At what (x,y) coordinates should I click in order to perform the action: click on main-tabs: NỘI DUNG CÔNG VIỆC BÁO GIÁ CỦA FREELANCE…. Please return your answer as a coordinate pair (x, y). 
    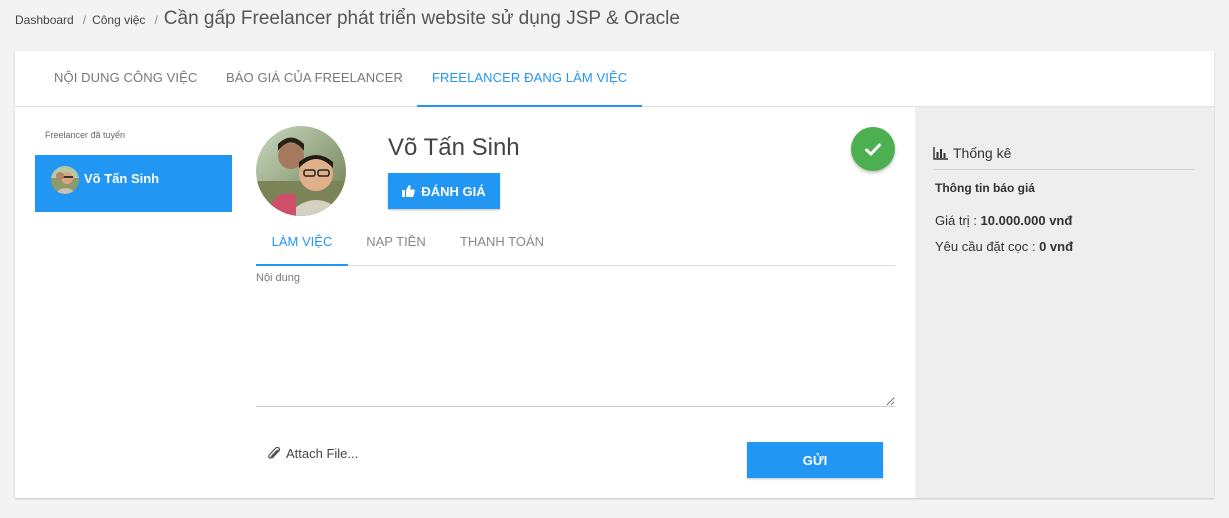
    Looking at the image, I should click on (614, 79).